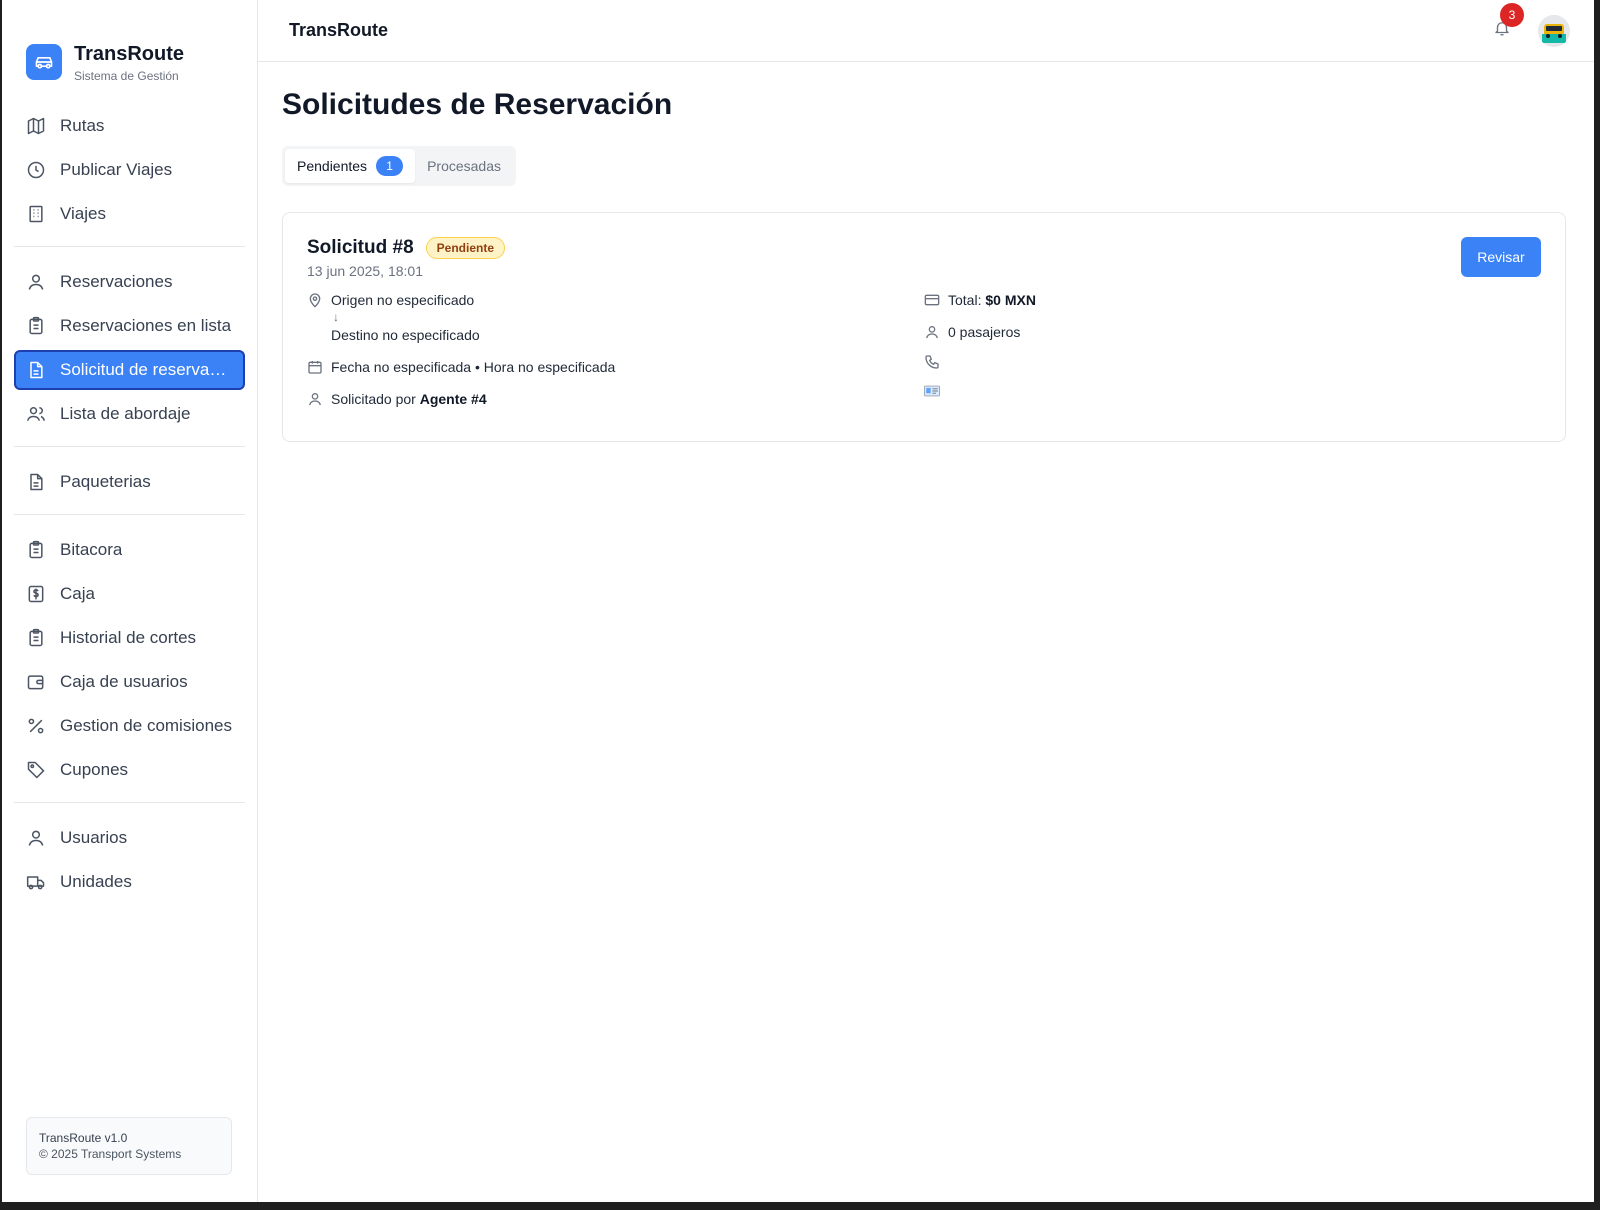  I want to click on sidebar-item-reservaciones: Reservaciones, so click(129, 282).